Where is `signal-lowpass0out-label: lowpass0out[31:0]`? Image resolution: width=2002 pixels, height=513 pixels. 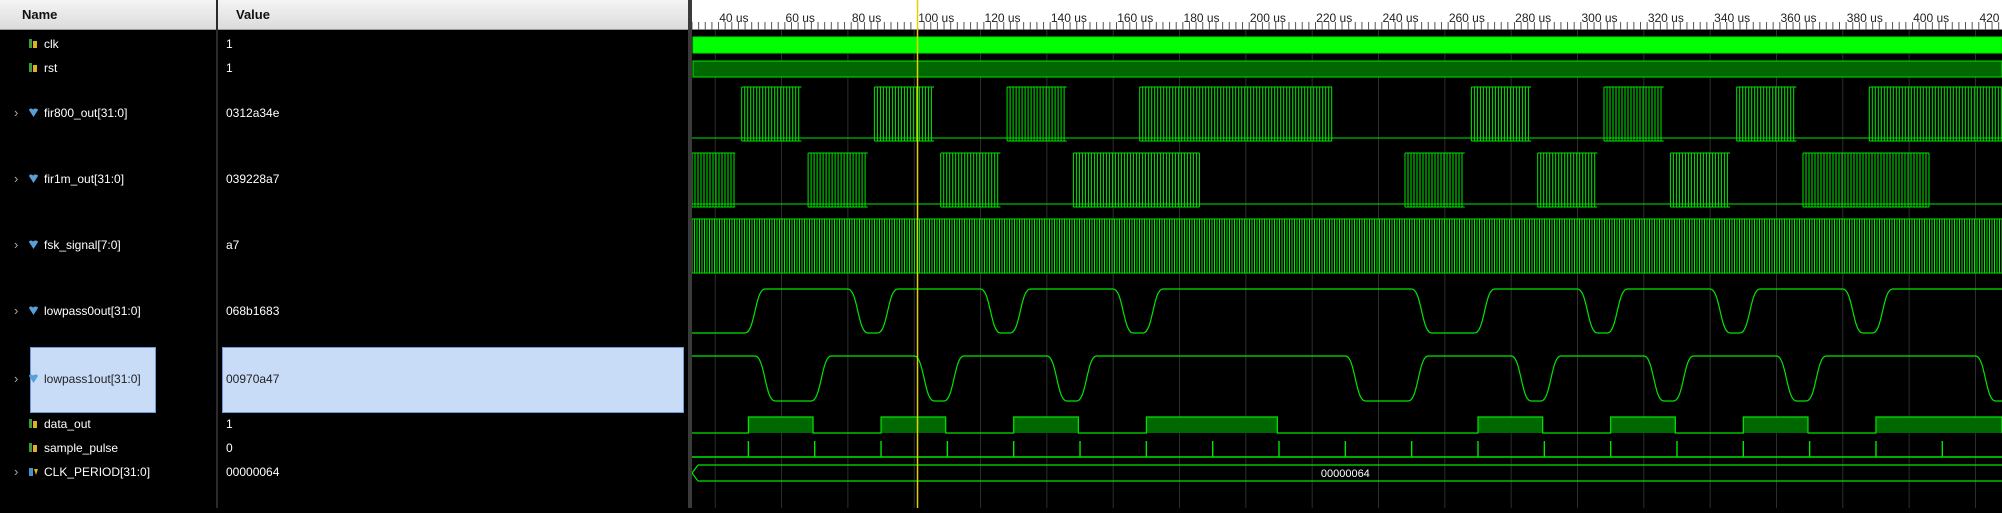
signal-lowpass0out-label: lowpass0out[31:0] is located at coordinates (84, 311).